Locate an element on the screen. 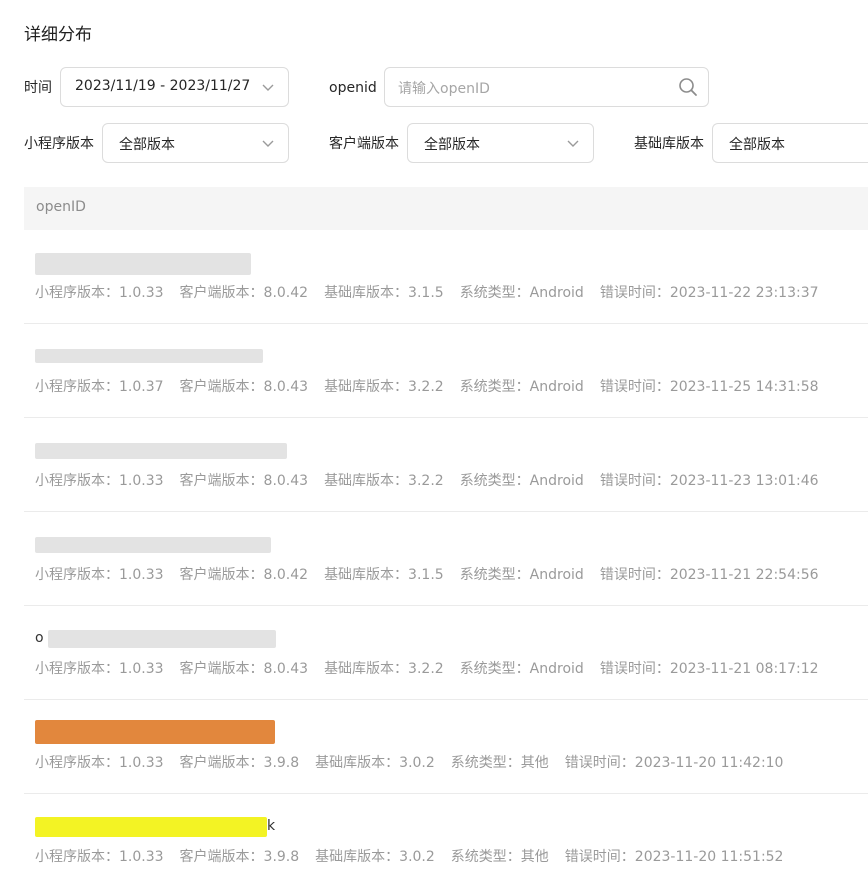 The width and height of the screenshot is (868, 888). baselib-version-value: 全部版本 is located at coordinates (757, 145).